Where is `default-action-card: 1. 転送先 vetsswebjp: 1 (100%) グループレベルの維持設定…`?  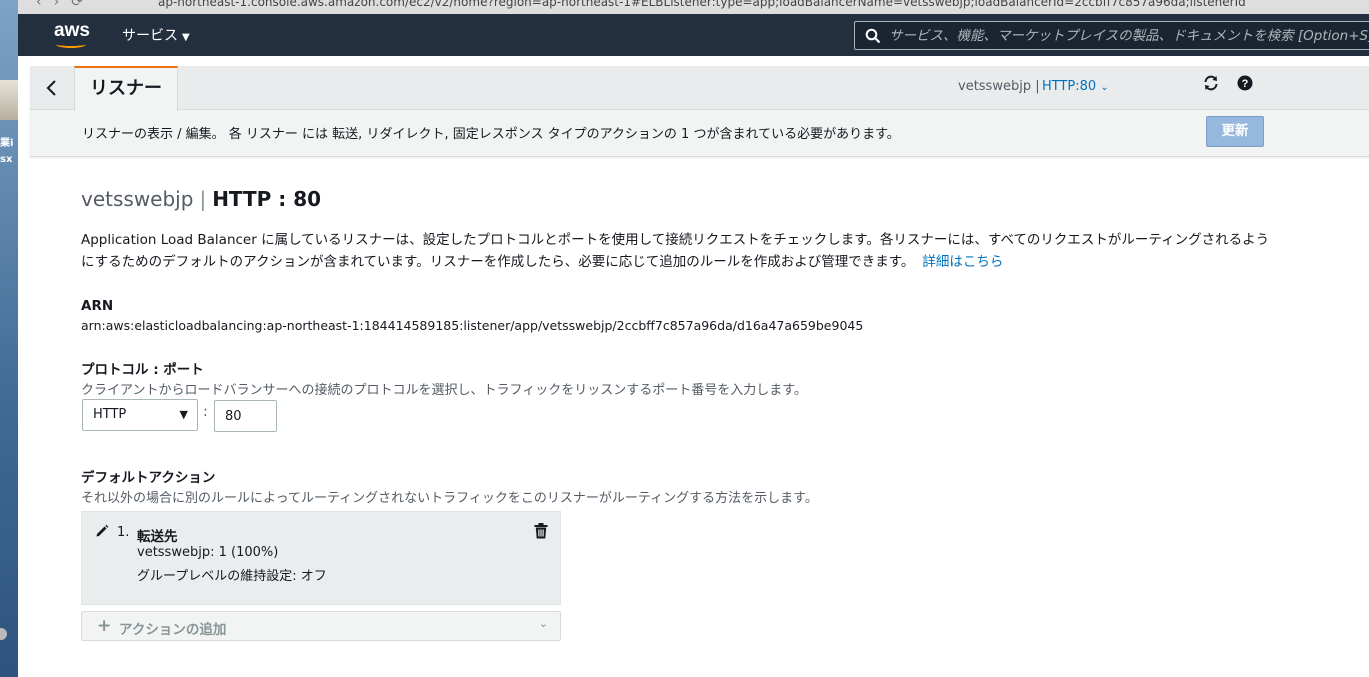 default-action-card: 1. 転送先 vetsswebjp: 1 (100%) グループレベルの維持設定… is located at coordinates (321, 558).